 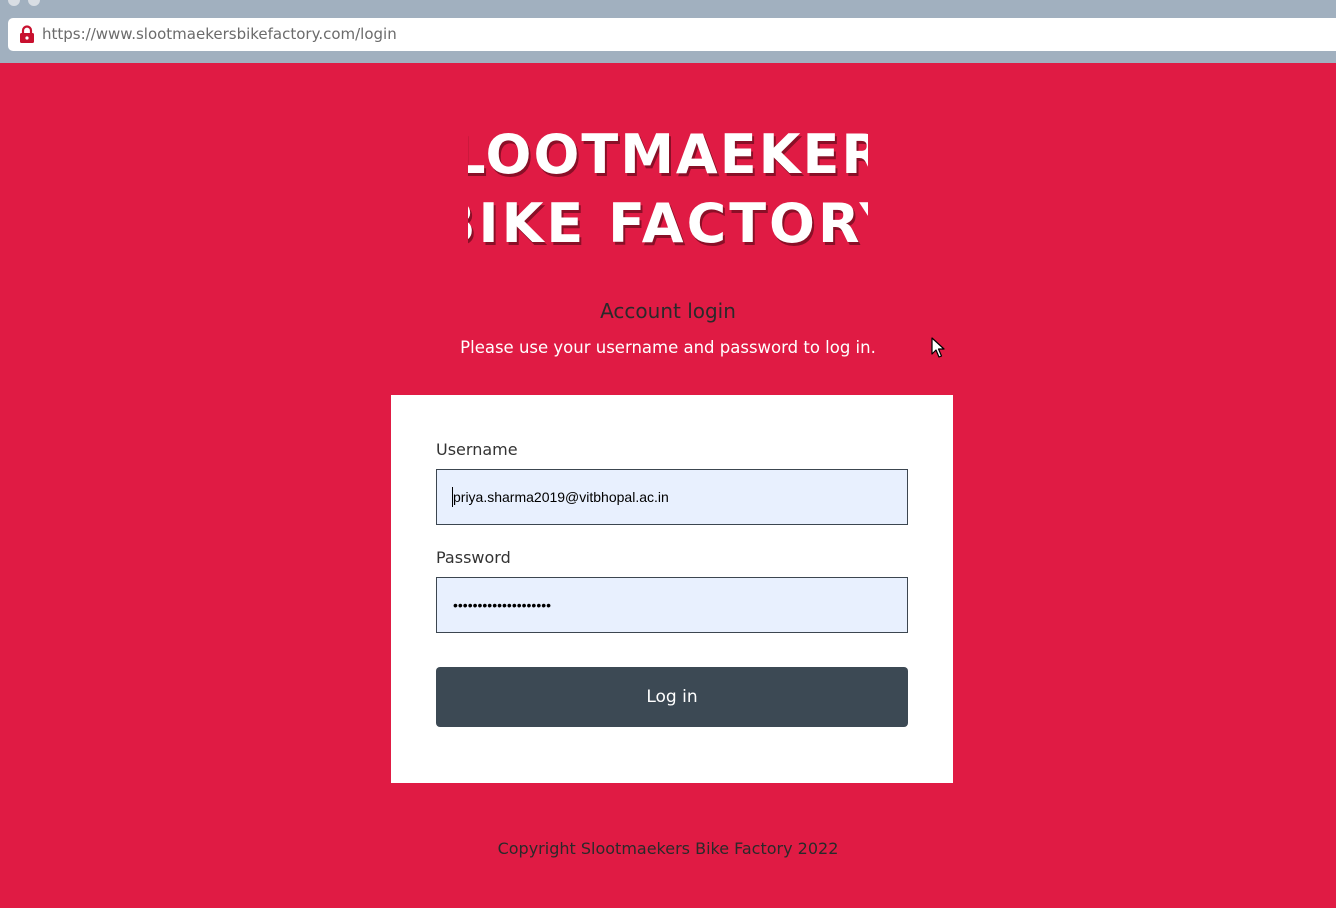 What do you see at coordinates (668, 848) in the screenshot?
I see `footer-copyright: Copyright Slootmaekers Bike Factory 2022` at bounding box center [668, 848].